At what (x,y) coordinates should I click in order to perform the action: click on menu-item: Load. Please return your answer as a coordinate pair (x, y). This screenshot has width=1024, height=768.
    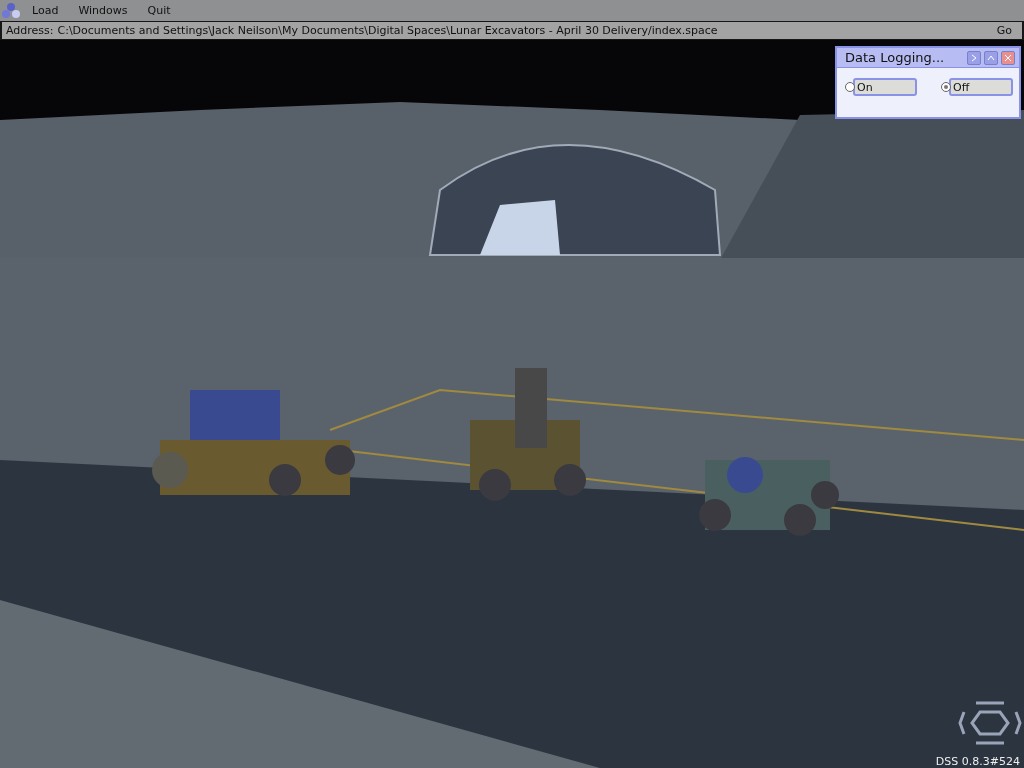
    Looking at the image, I should click on (45, 10).